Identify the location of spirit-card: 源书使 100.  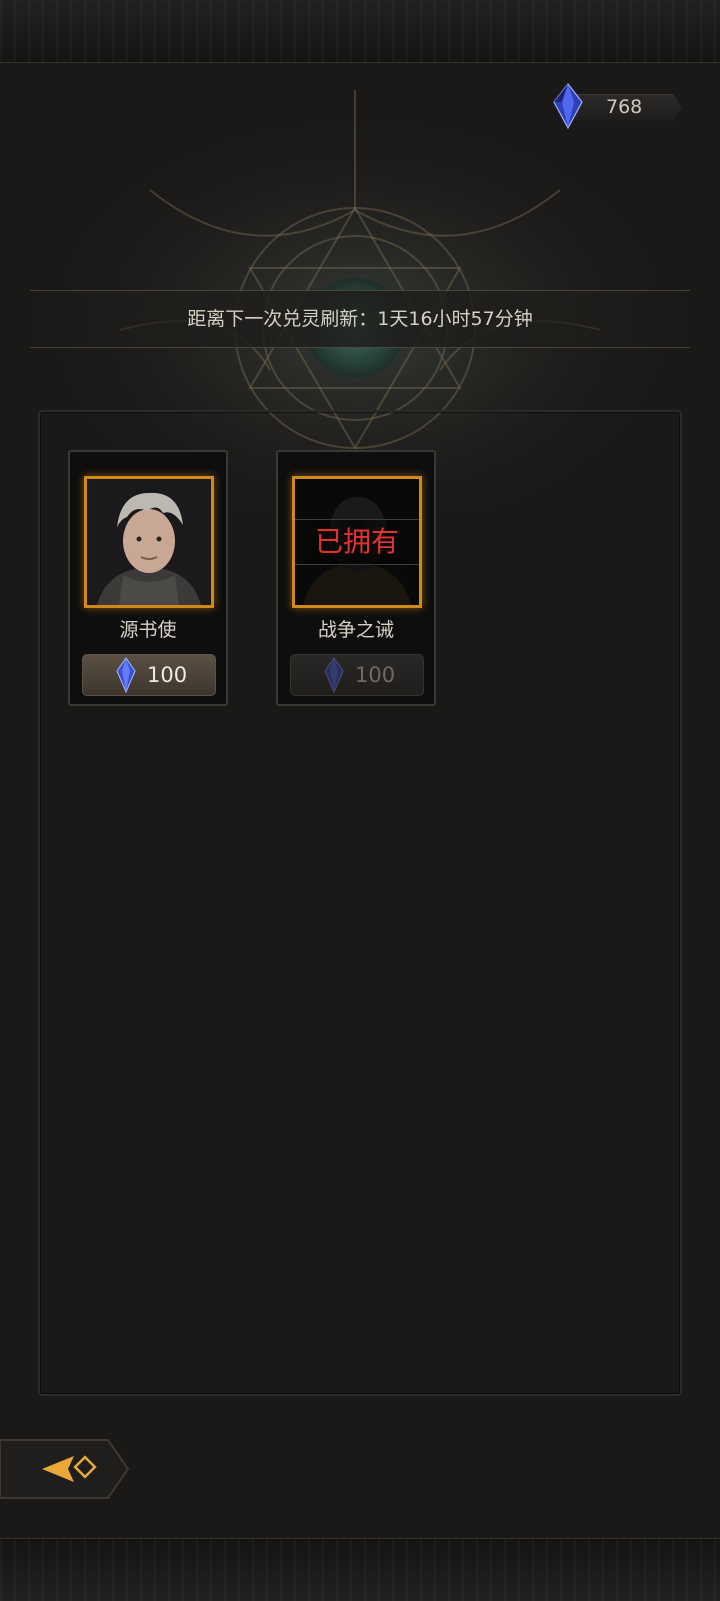
(148, 578).